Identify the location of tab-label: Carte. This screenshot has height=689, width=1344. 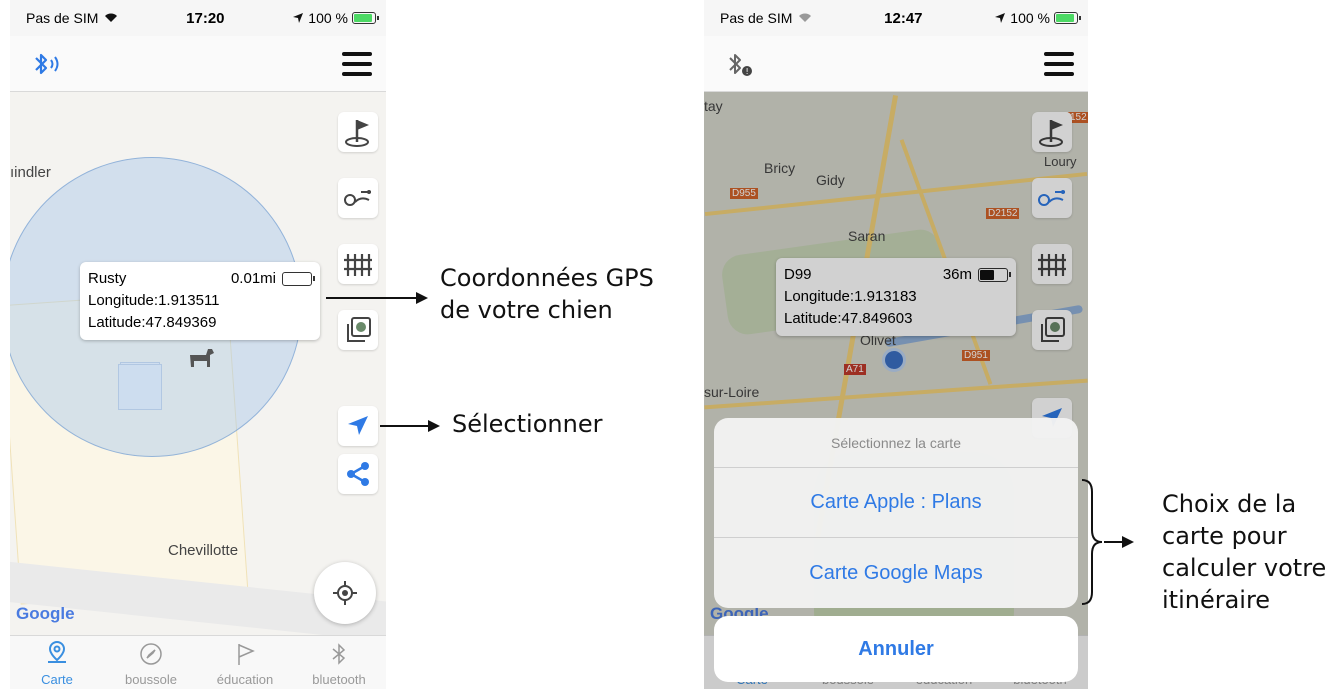
(57, 679).